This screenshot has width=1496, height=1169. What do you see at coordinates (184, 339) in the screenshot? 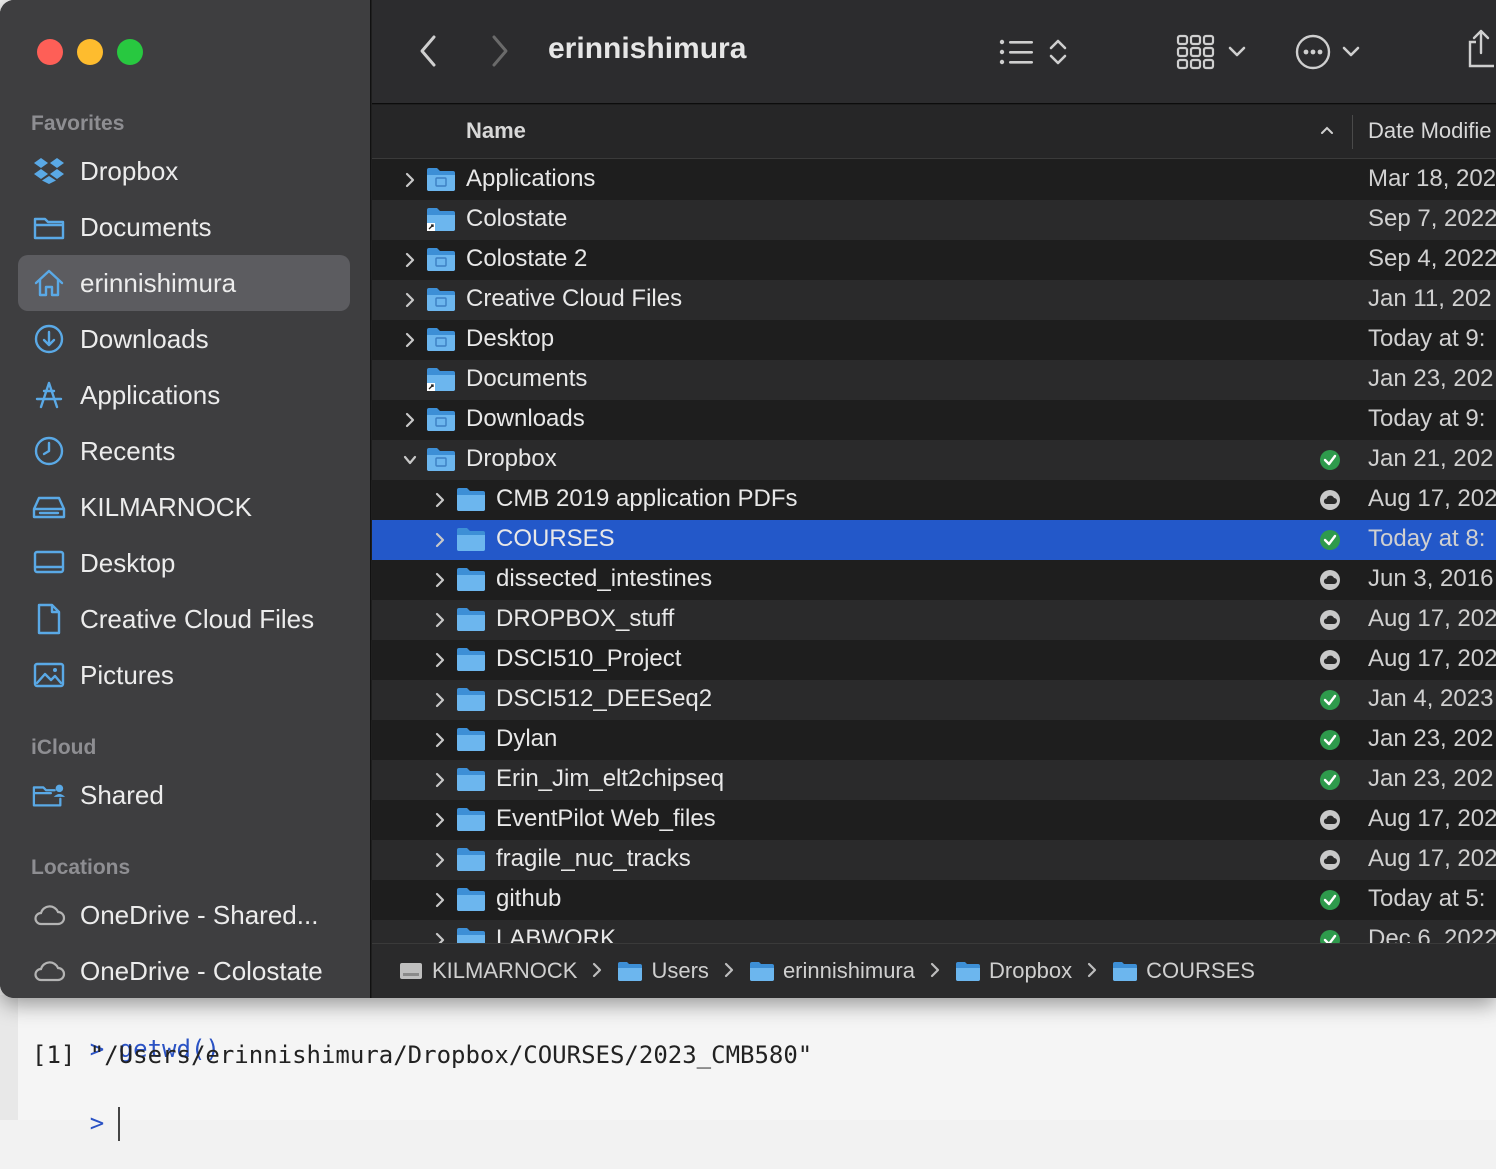
I see `sidebar-item-downloads: Downloads` at bounding box center [184, 339].